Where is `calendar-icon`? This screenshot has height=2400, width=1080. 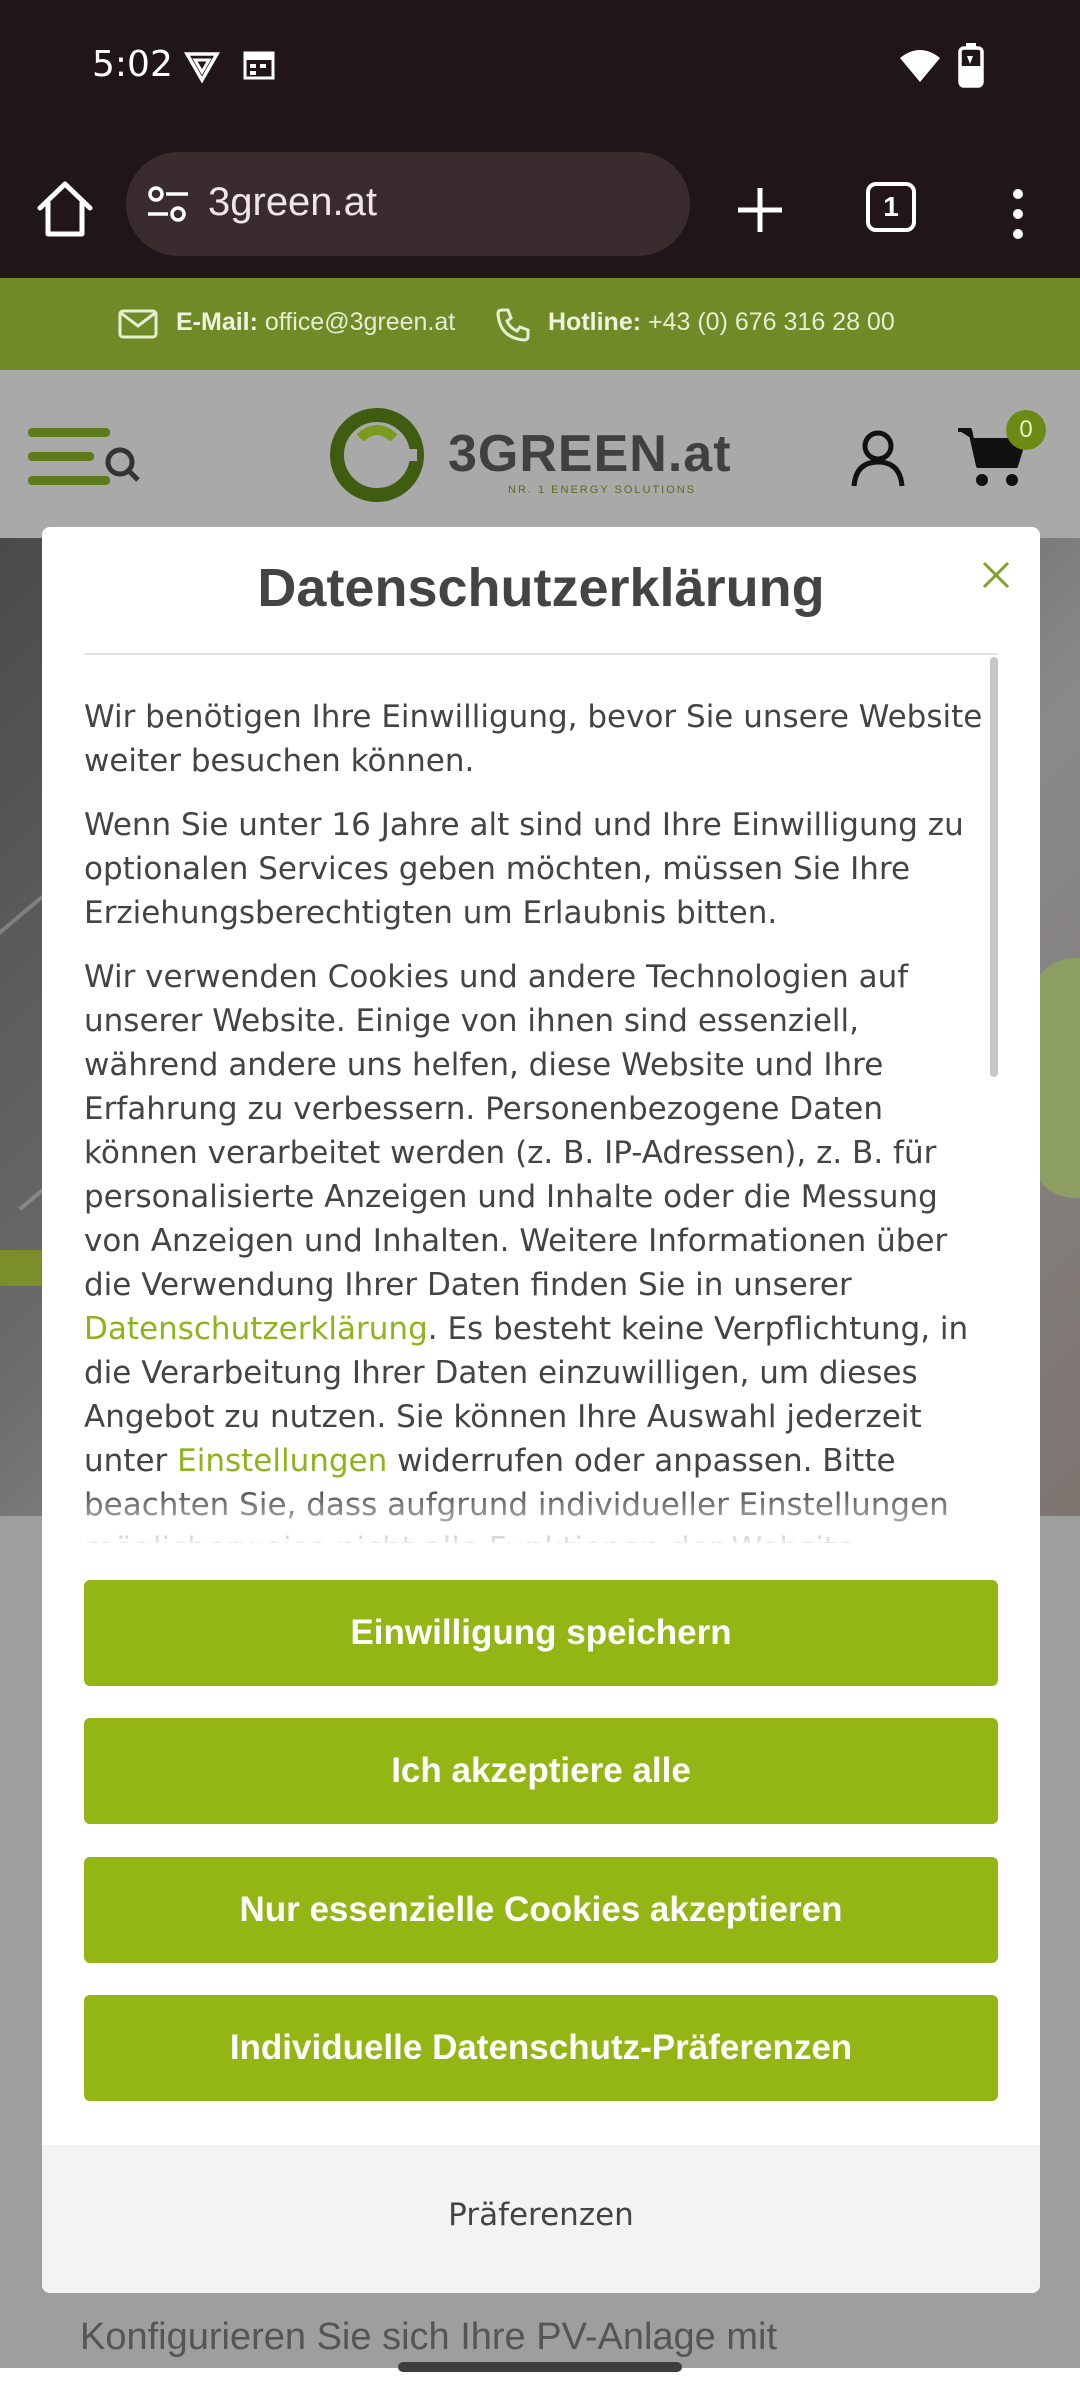
calendar-icon is located at coordinates (259, 65).